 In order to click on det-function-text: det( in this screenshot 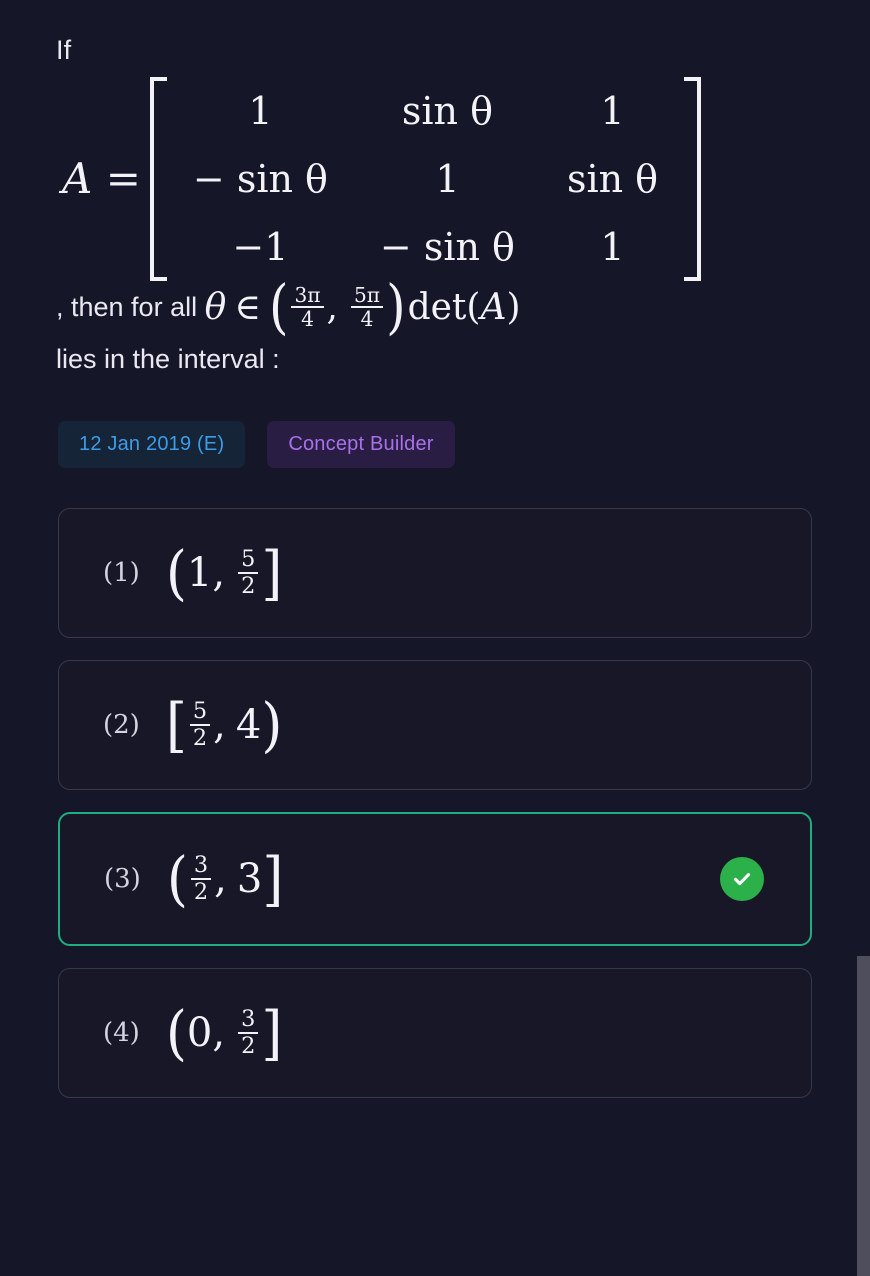, I will do `click(444, 307)`.